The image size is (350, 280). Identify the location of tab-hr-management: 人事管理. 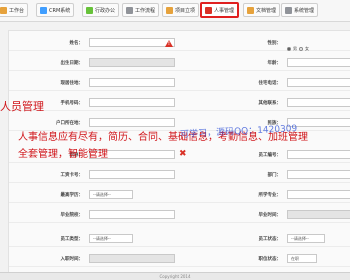
(220, 10).